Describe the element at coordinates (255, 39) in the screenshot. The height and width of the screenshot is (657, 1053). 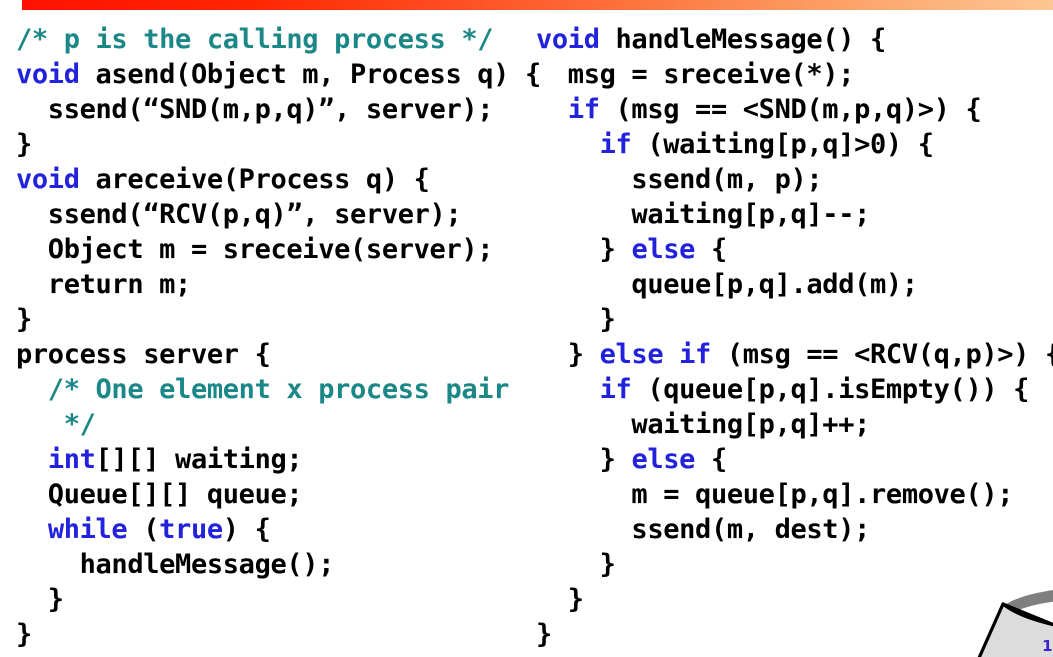
I see `code-token-cmt: /* p is the calling process */` at that location.